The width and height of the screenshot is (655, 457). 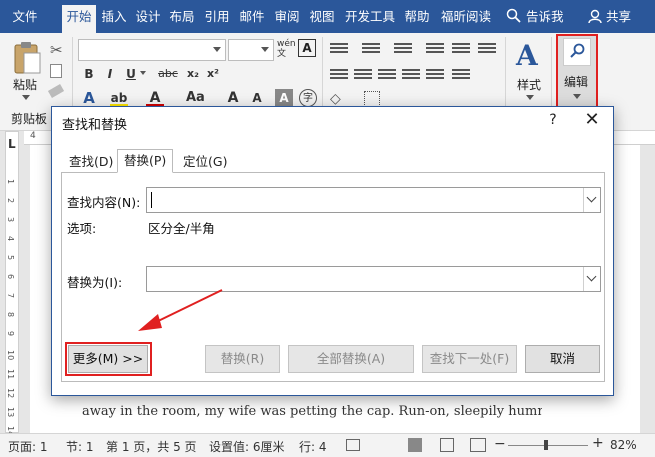 What do you see at coordinates (500, 444) in the screenshot?
I see `zoom-out-icon: −` at bounding box center [500, 444].